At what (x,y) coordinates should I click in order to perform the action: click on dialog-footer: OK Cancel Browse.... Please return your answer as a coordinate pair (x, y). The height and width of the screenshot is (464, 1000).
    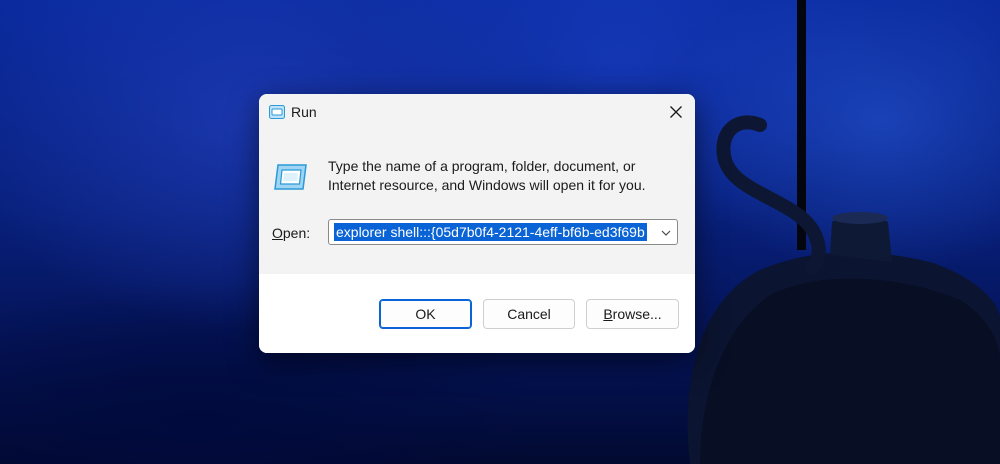
    Looking at the image, I should click on (477, 313).